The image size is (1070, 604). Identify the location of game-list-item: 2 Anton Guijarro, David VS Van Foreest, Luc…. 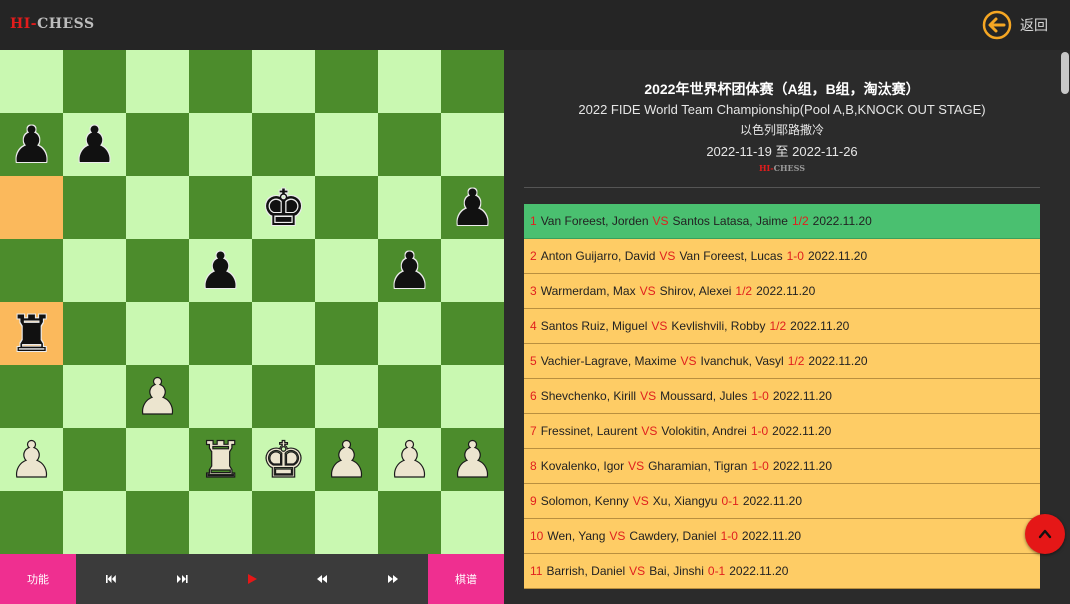
(782, 256).